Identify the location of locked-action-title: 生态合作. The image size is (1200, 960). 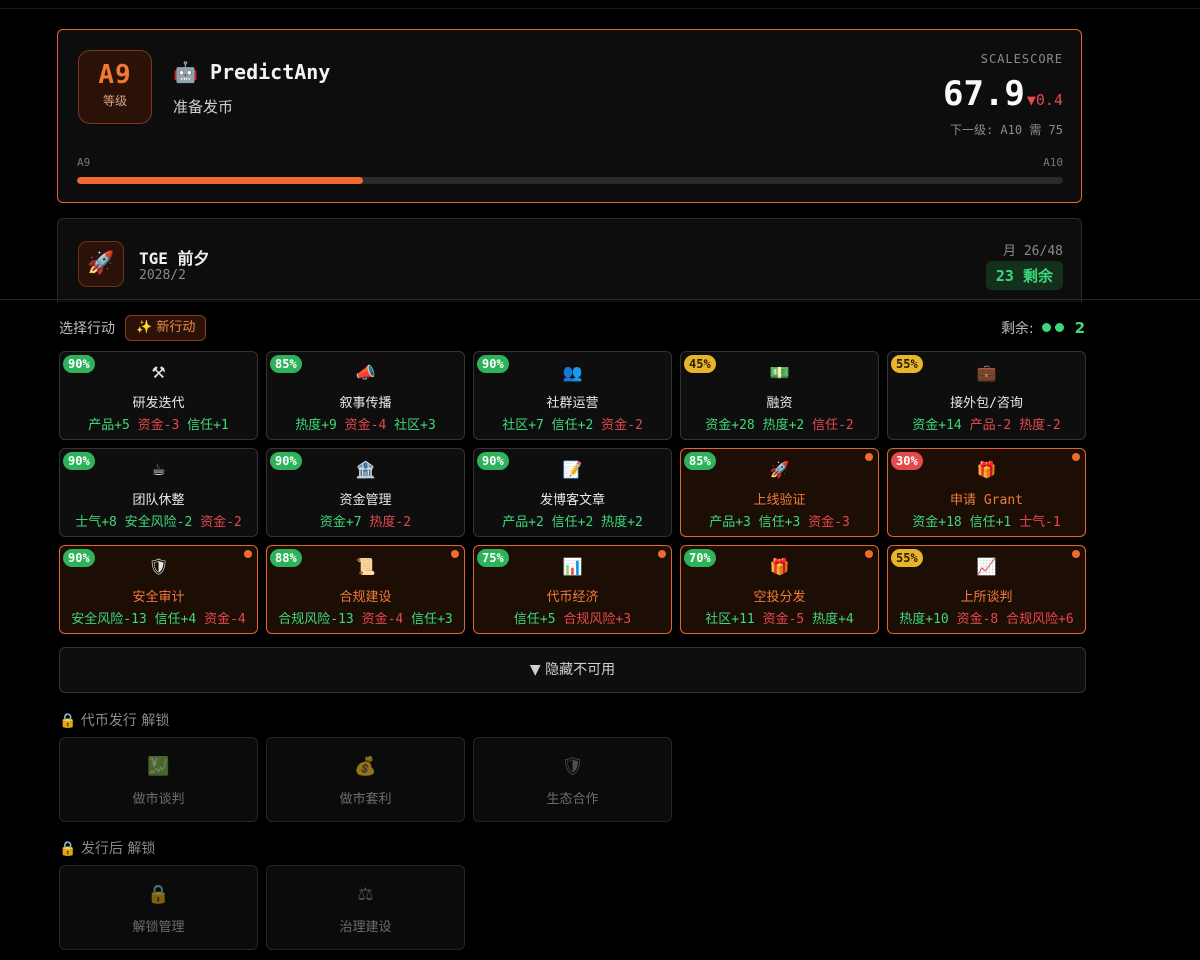
(572, 799).